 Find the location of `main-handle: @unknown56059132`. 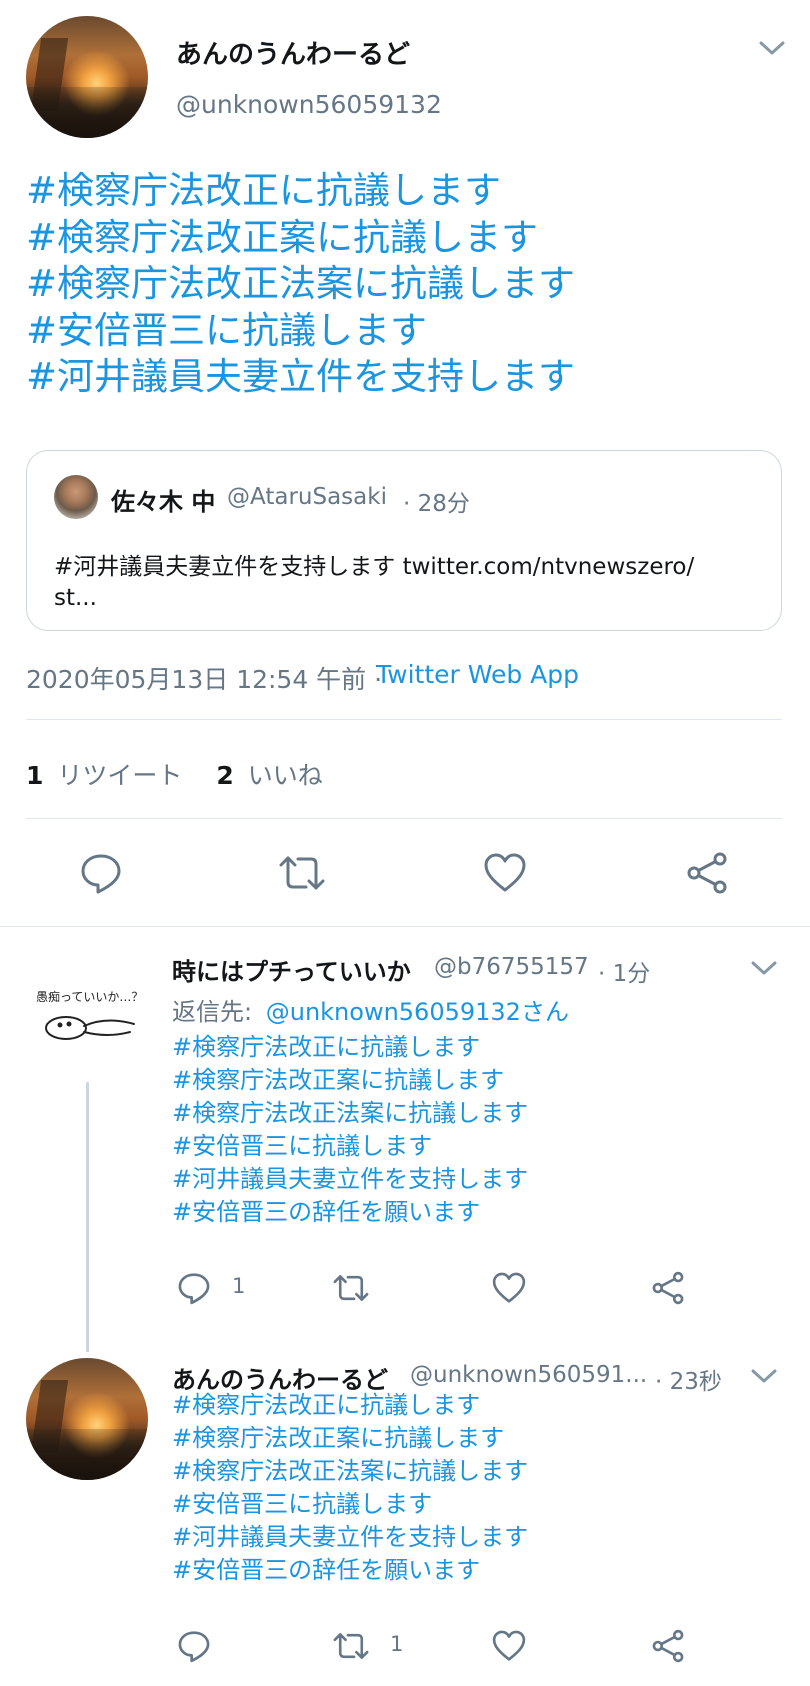

main-handle: @unknown56059132 is located at coordinates (309, 104).